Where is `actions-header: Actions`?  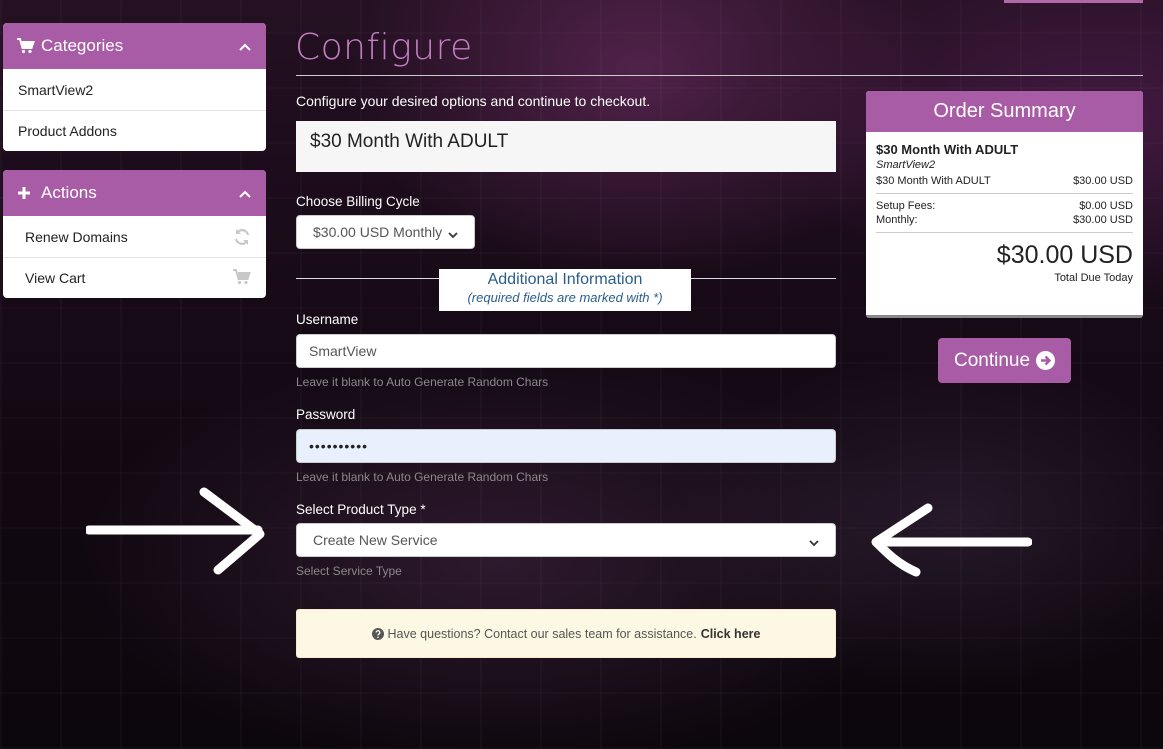 actions-header: Actions is located at coordinates (134, 193).